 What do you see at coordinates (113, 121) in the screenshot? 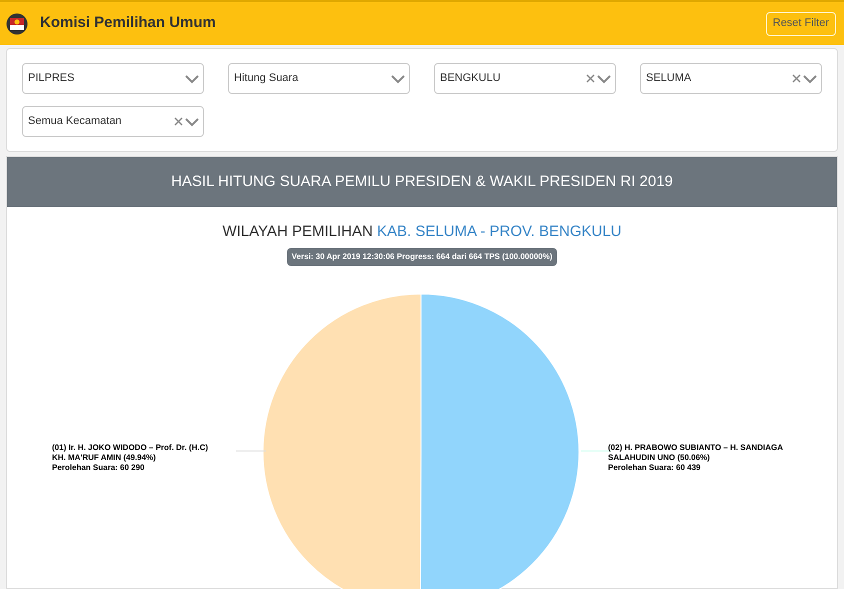
I see `select-field: Semua Kecamatan` at bounding box center [113, 121].